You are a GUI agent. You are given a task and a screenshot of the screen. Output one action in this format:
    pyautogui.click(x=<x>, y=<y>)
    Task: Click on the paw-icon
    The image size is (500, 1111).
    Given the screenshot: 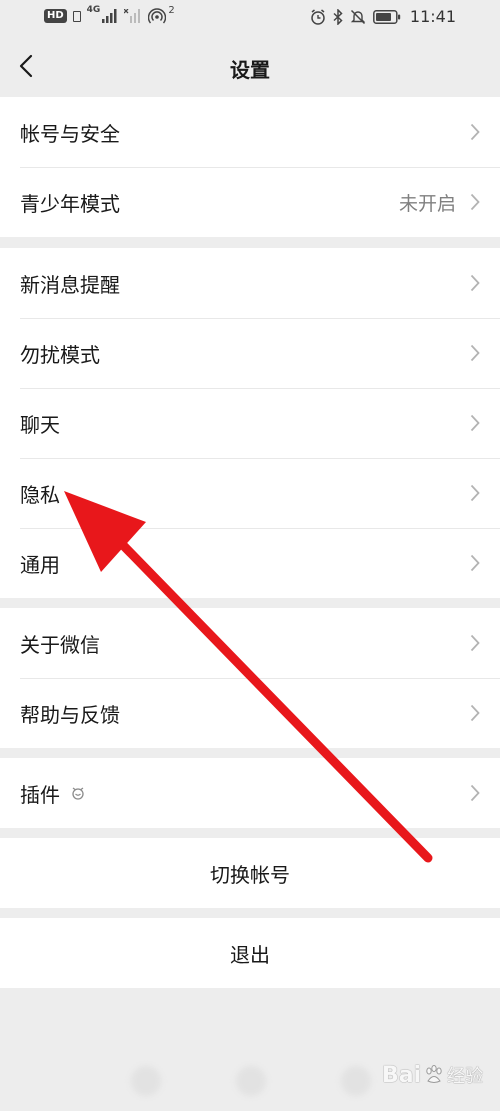 What is the action you would take?
    pyautogui.click(x=434, y=1074)
    